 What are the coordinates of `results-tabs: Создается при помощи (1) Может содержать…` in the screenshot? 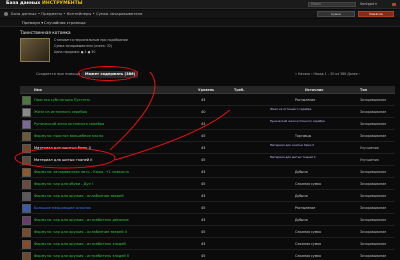 It's located at (207, 73).